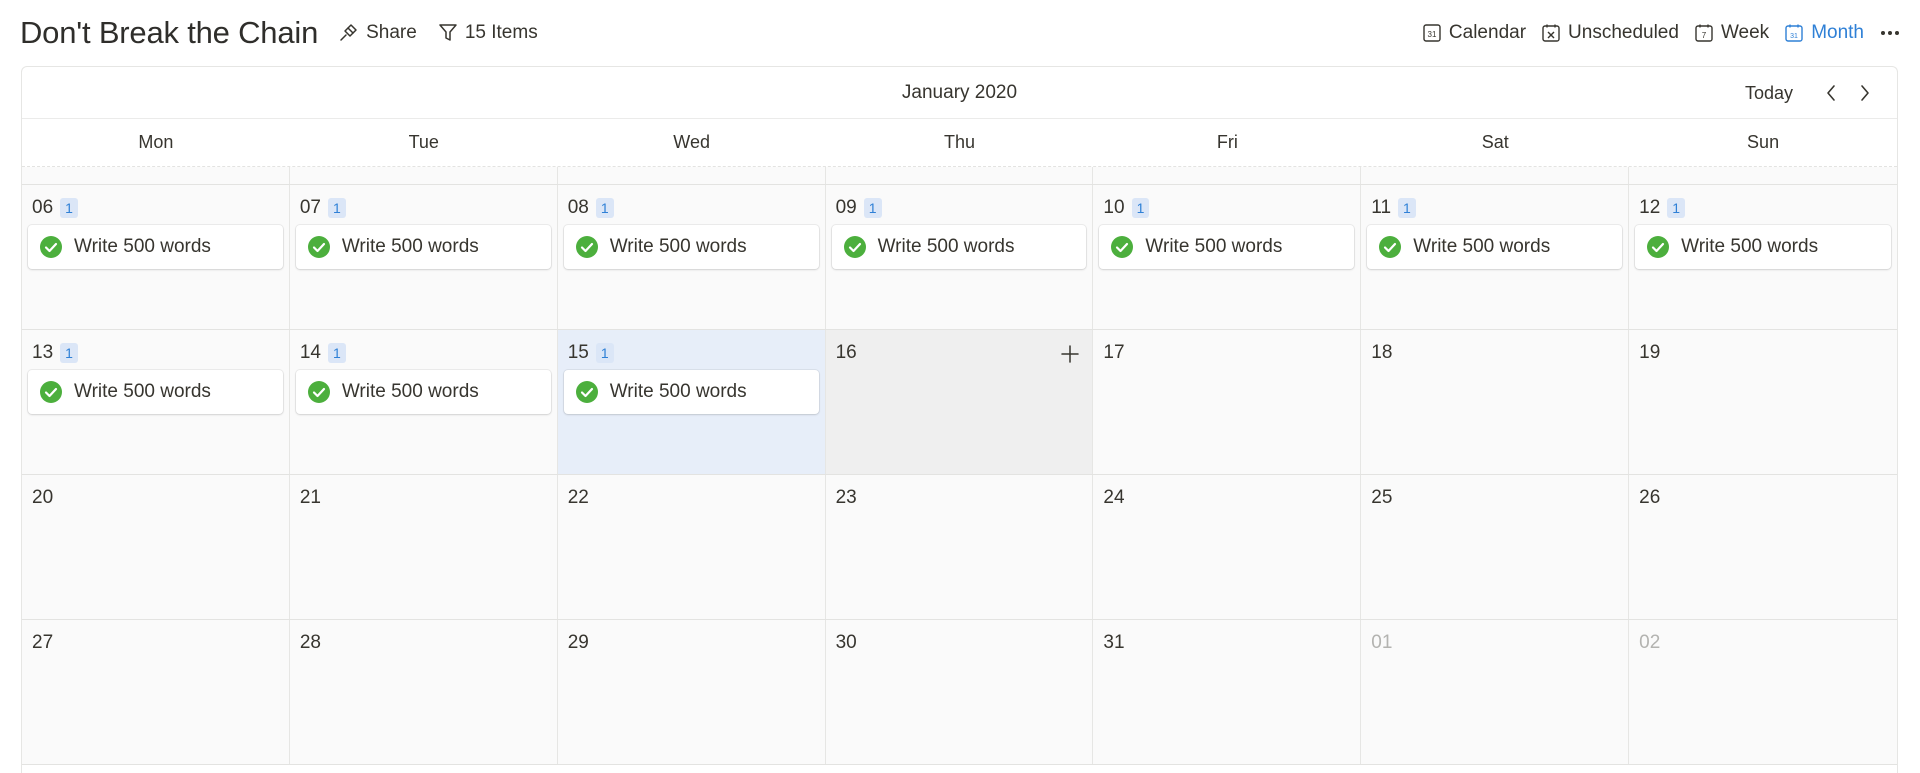  What do you see at coordinates (1763, 692) in the screenshot?
I see `day-cell: 02` at bounding box center [1763, 692].